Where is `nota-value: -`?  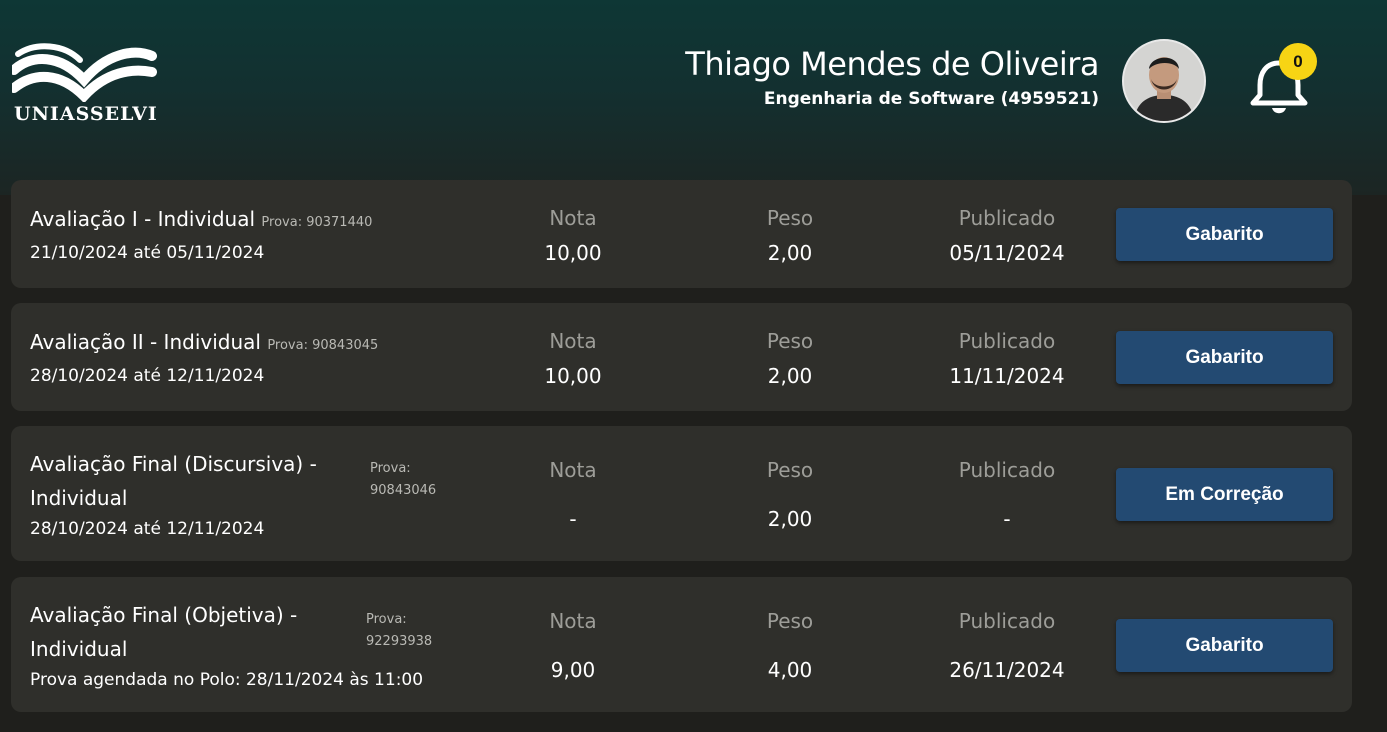 nota-value: - is located at coordinates (573, 519).